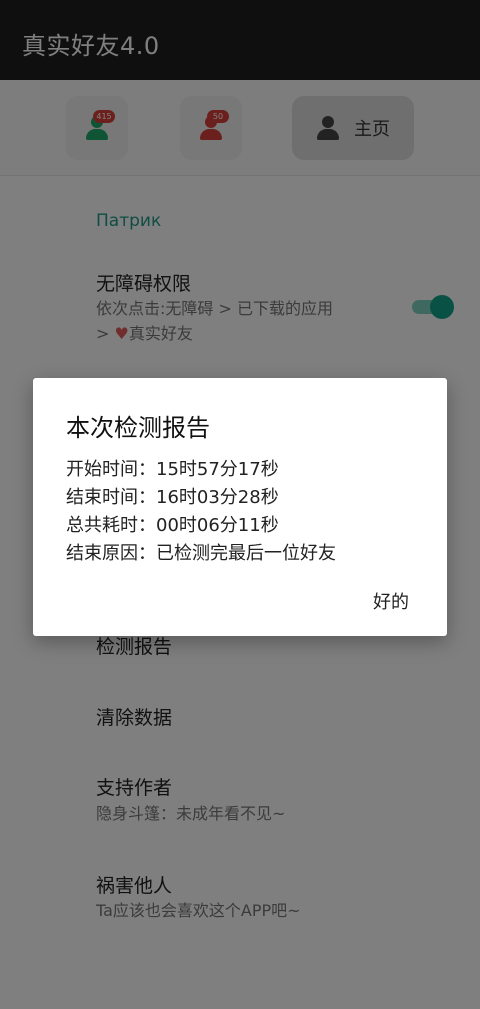  What do you see at coordinates (172, 469) in the screenshot?
I see `start-time: 开始时间：15时57分17秒` at bounding box center [172, 469].